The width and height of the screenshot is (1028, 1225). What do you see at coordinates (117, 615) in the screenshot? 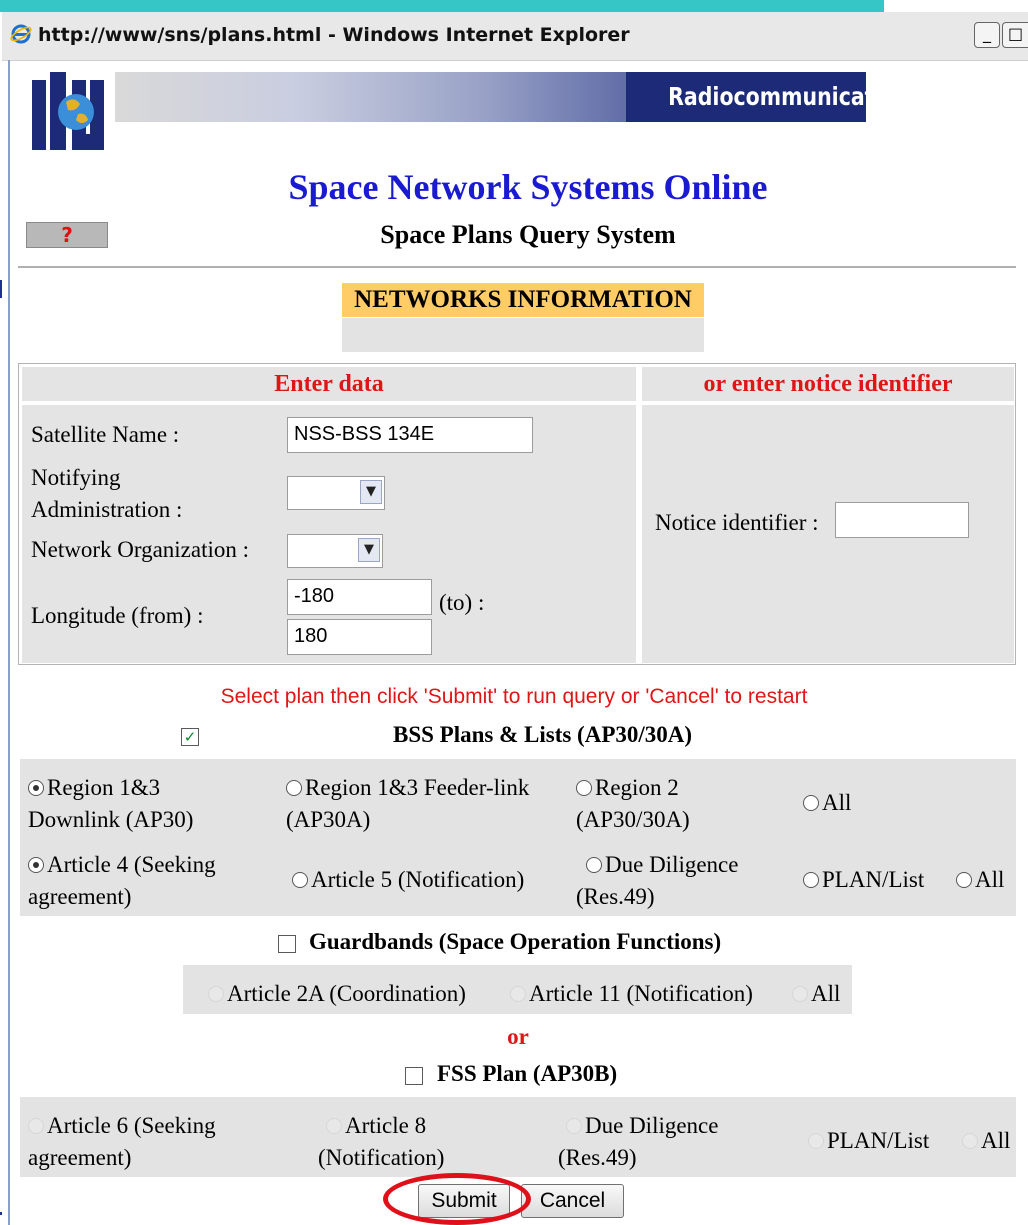
I see `longitude-from-label: Longitude (from) :` at bounding box center [117, 615].